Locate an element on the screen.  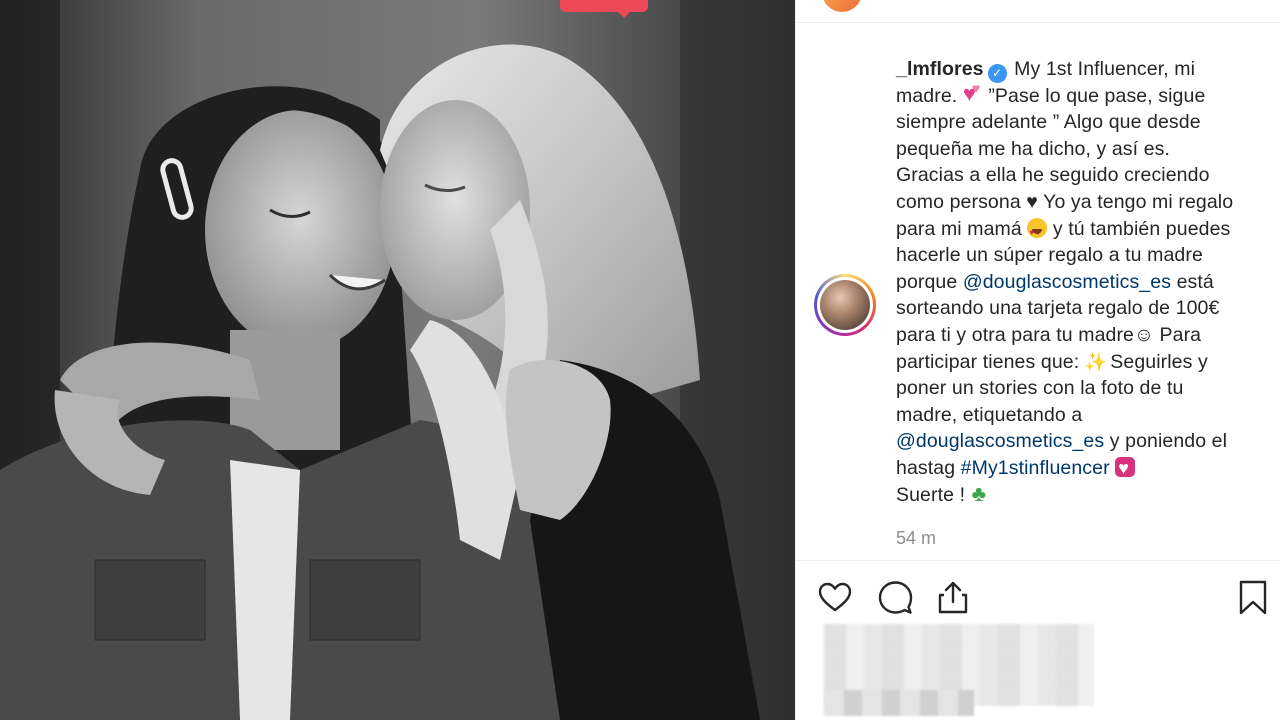
commenter-avatar is located at coordinates (845, 305).